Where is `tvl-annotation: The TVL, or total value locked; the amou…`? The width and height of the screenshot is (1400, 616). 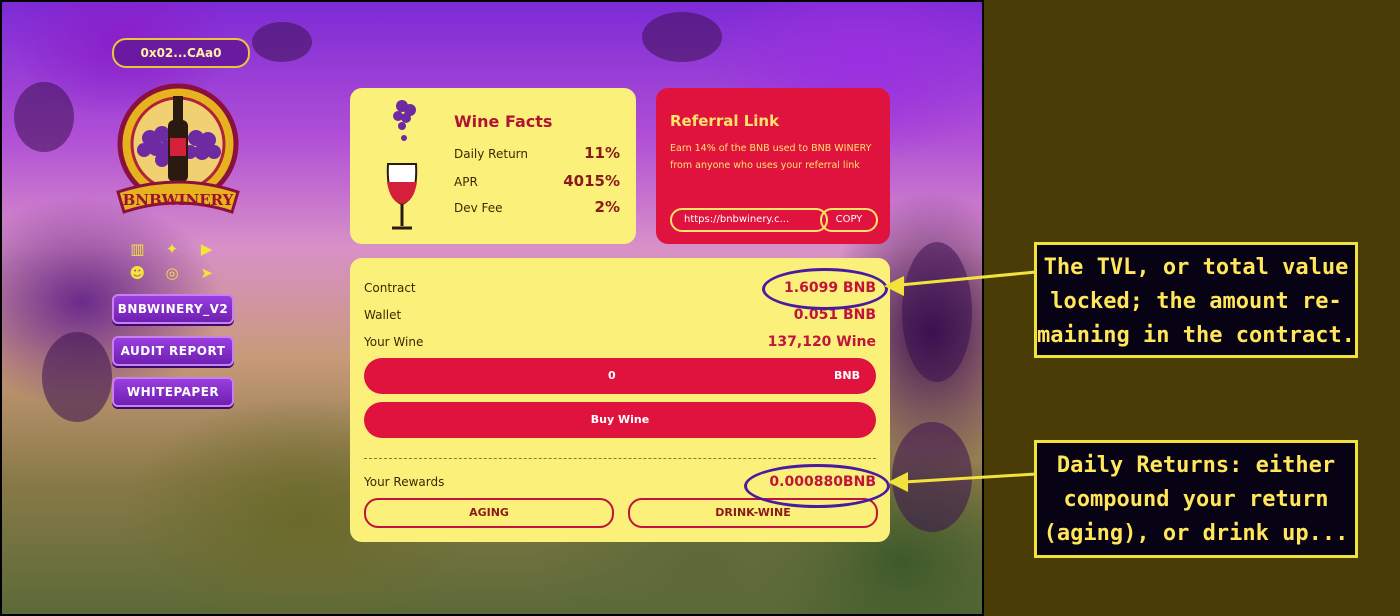 tvl-annotation: The TVL, or total value locked; the amou… is located at coordinates (1196, 300).